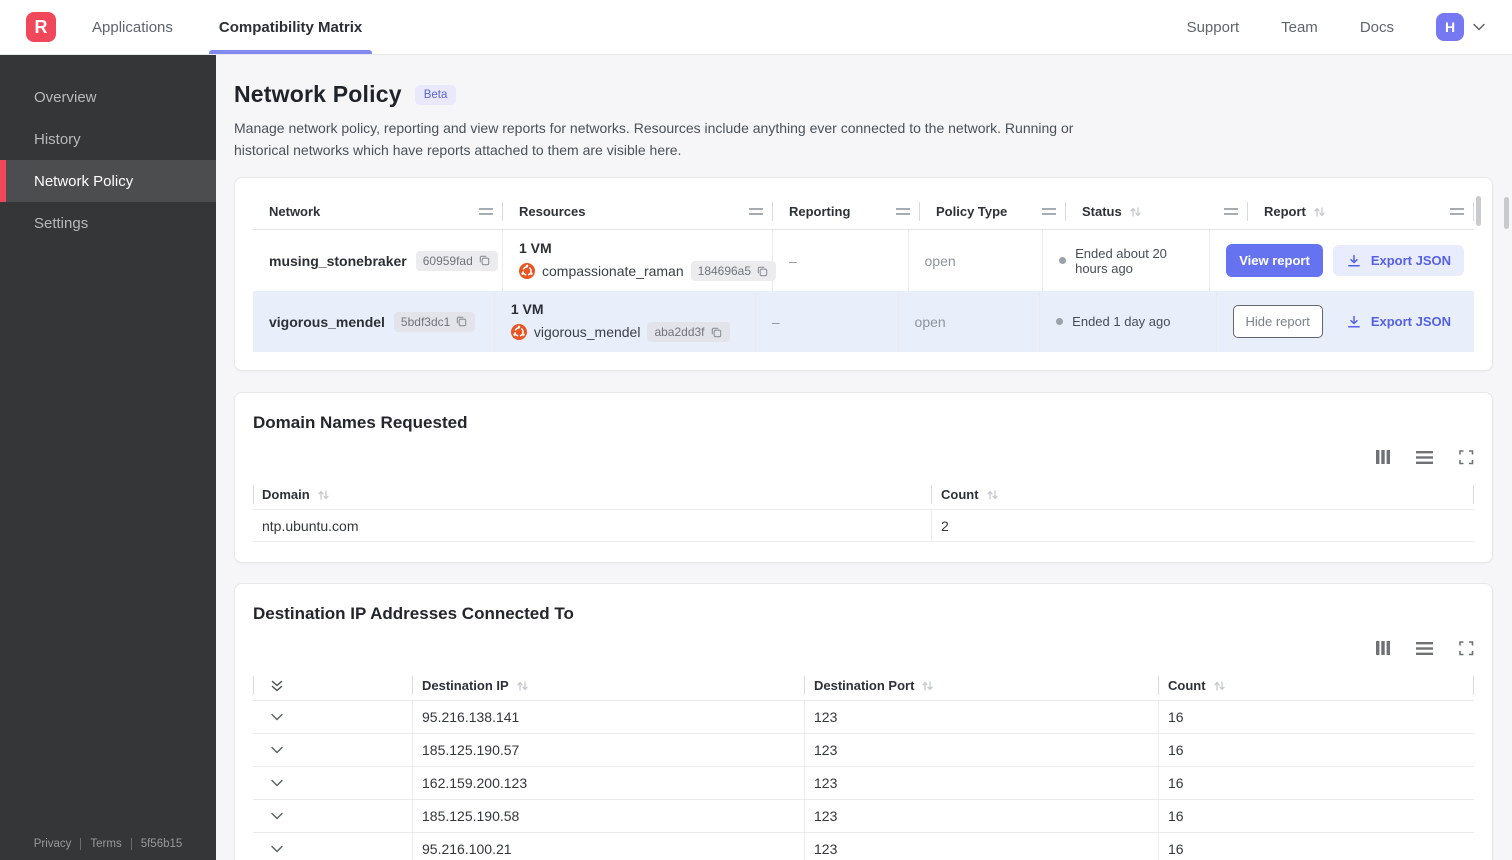 The width and height of the screenshot is (1512, 860). I want to click on dest-ip-row: 185.125.190.57 123 16, so click(863, 750).